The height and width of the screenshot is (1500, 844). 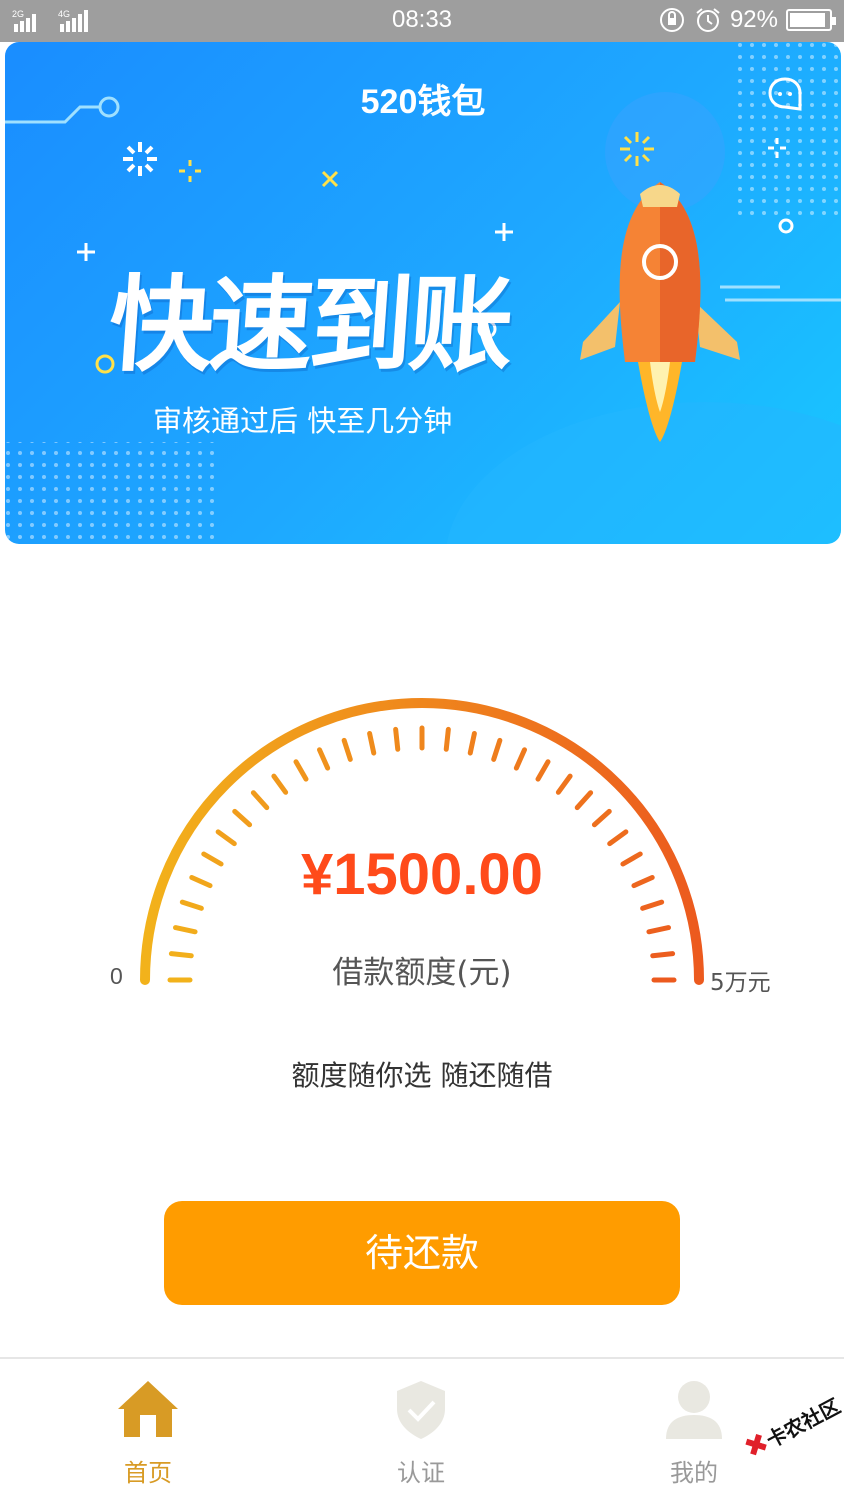 What do you see at coordinates (422, 1075) in the screenshot?
I see `slogan-text: 额度随你选 随还随借` at bounding box center [422, 1075].